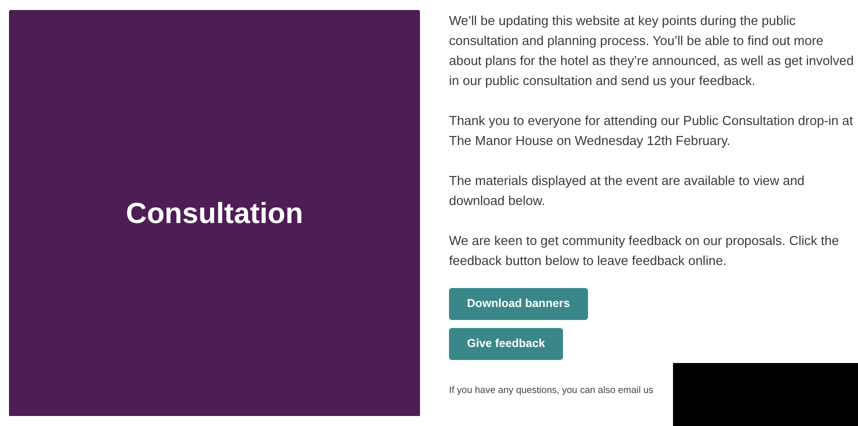 This screenshot has width=858, height=426. Describe the element at coordinates (627, 191) in the screenshot. I see `body-paragraph: The materials displayed at the event are available to view and download below.` at that location.